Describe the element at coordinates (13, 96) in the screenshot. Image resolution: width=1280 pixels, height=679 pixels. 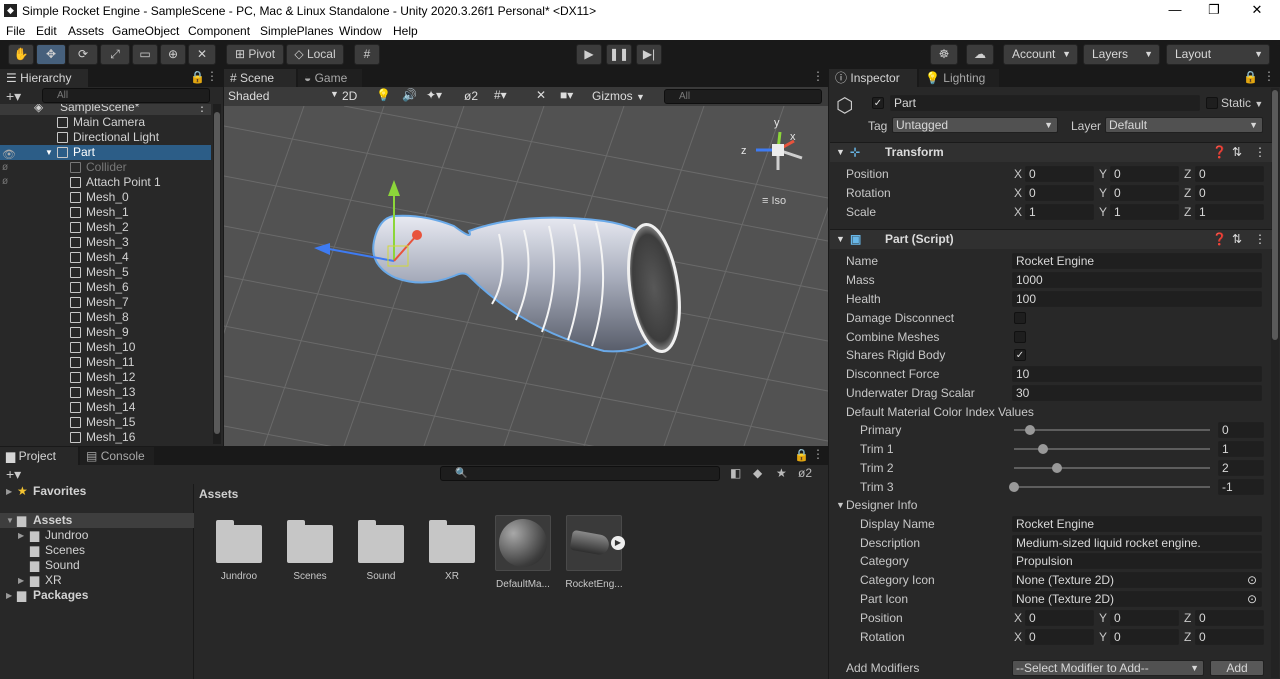
I see `add-object-icon: +▾` at that location.